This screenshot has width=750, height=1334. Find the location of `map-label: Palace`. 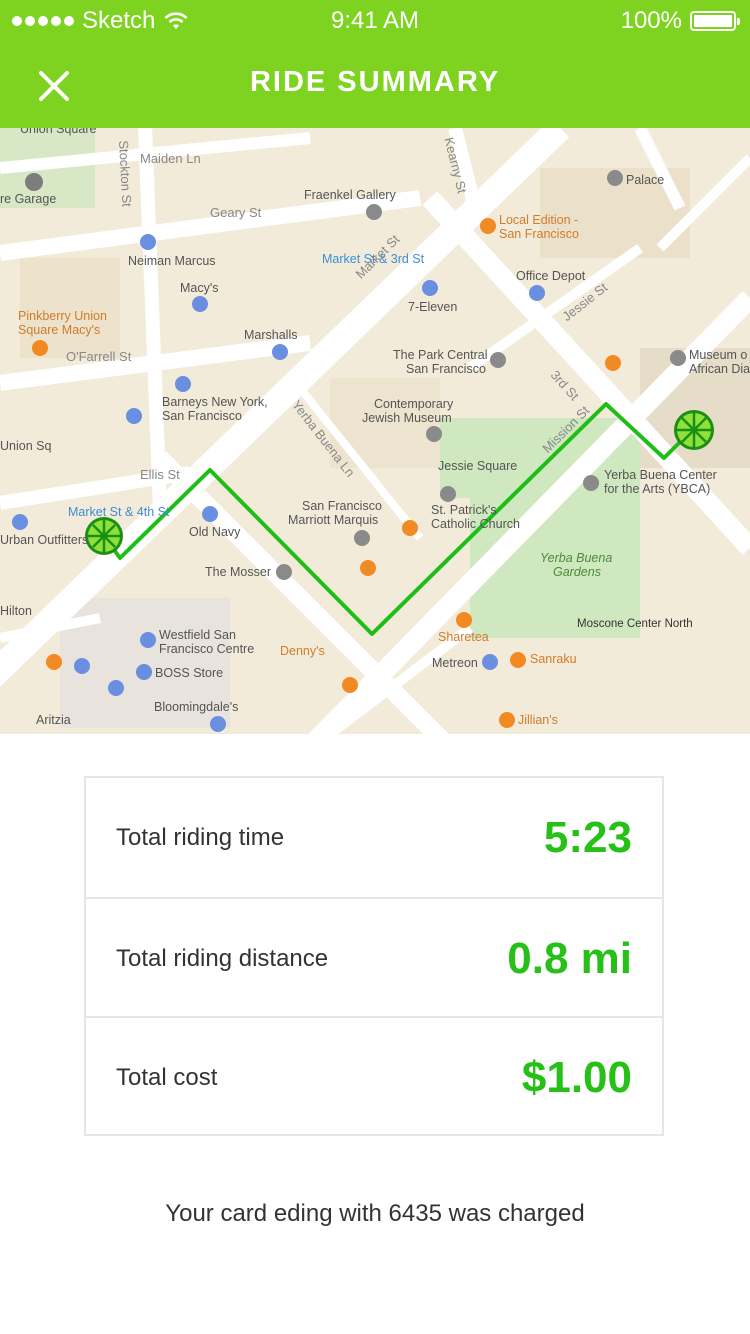

map-label: Palace is located at coordinates (645, 180).